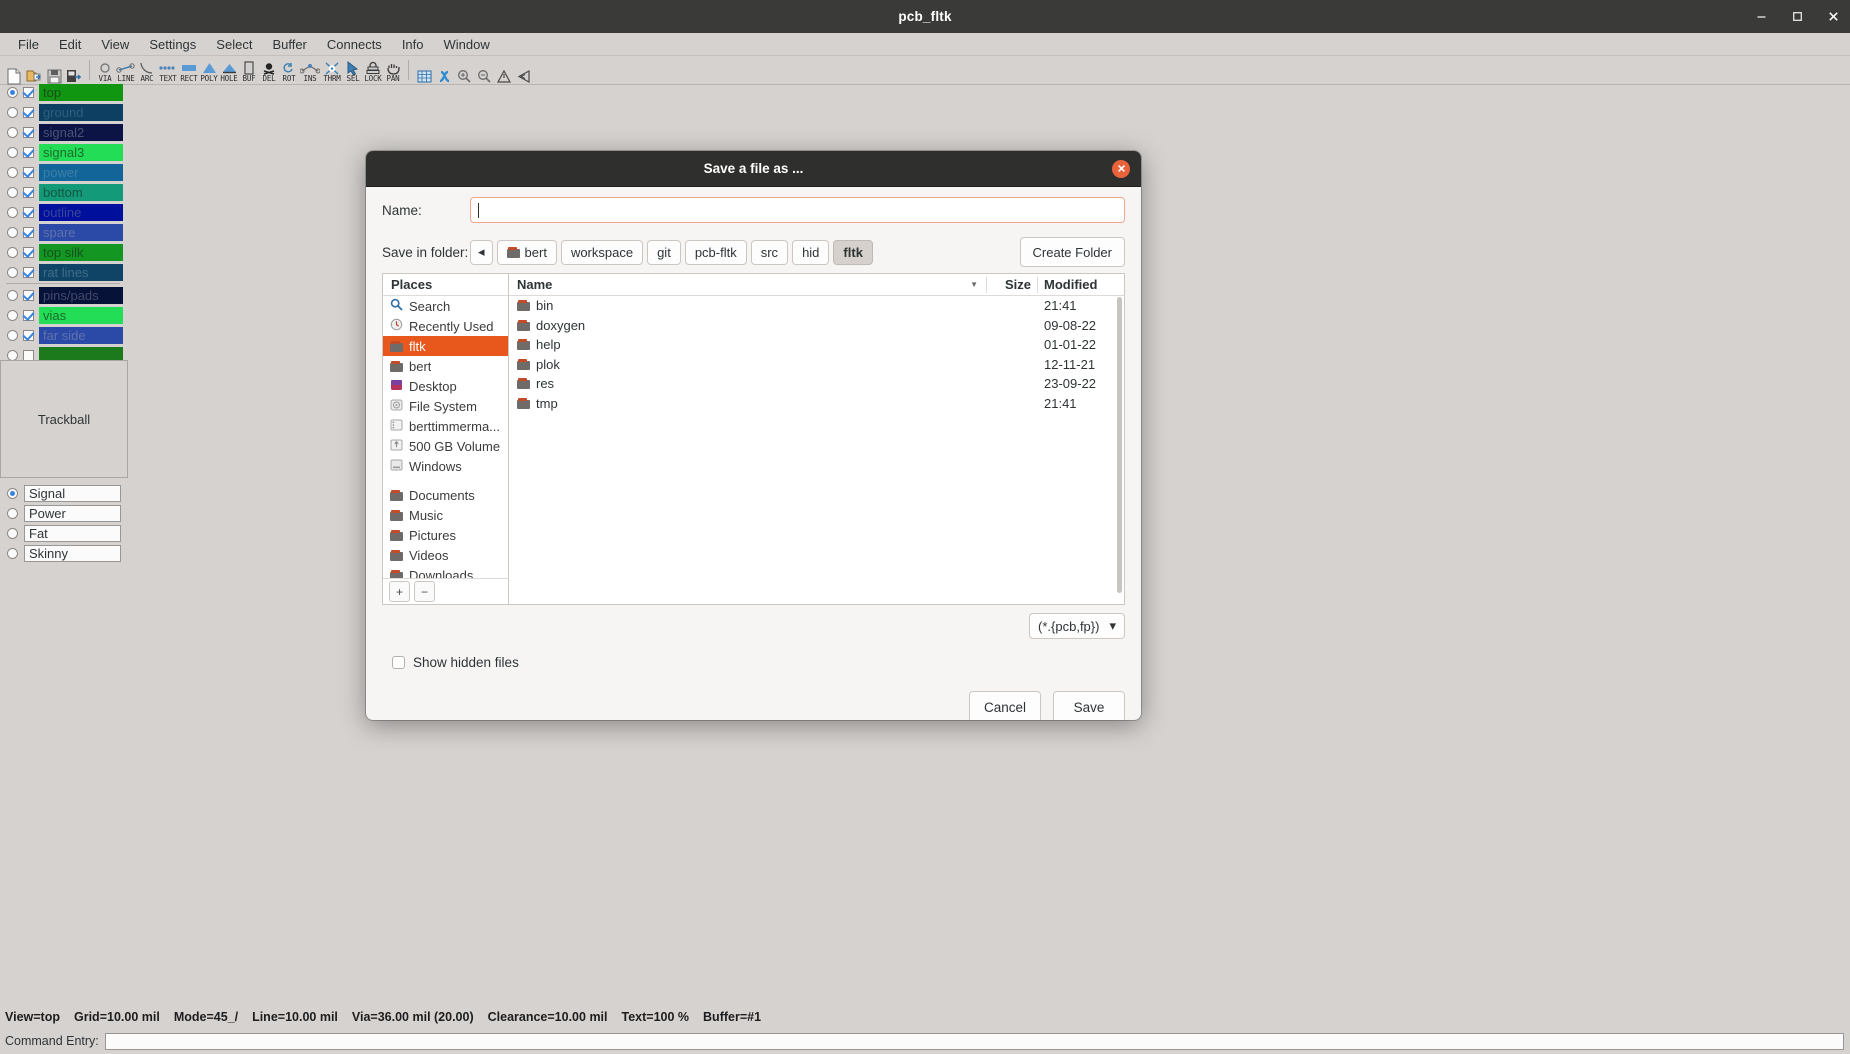  What do you see at coordinates (467, 44) in the screenshot?
I see `menu-window: Window` at bounding box center [467, 44].